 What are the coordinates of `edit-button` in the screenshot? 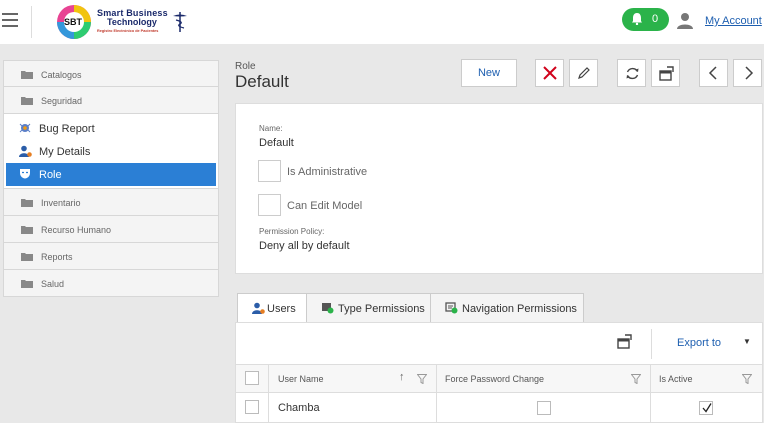 It's located at (583, 73).